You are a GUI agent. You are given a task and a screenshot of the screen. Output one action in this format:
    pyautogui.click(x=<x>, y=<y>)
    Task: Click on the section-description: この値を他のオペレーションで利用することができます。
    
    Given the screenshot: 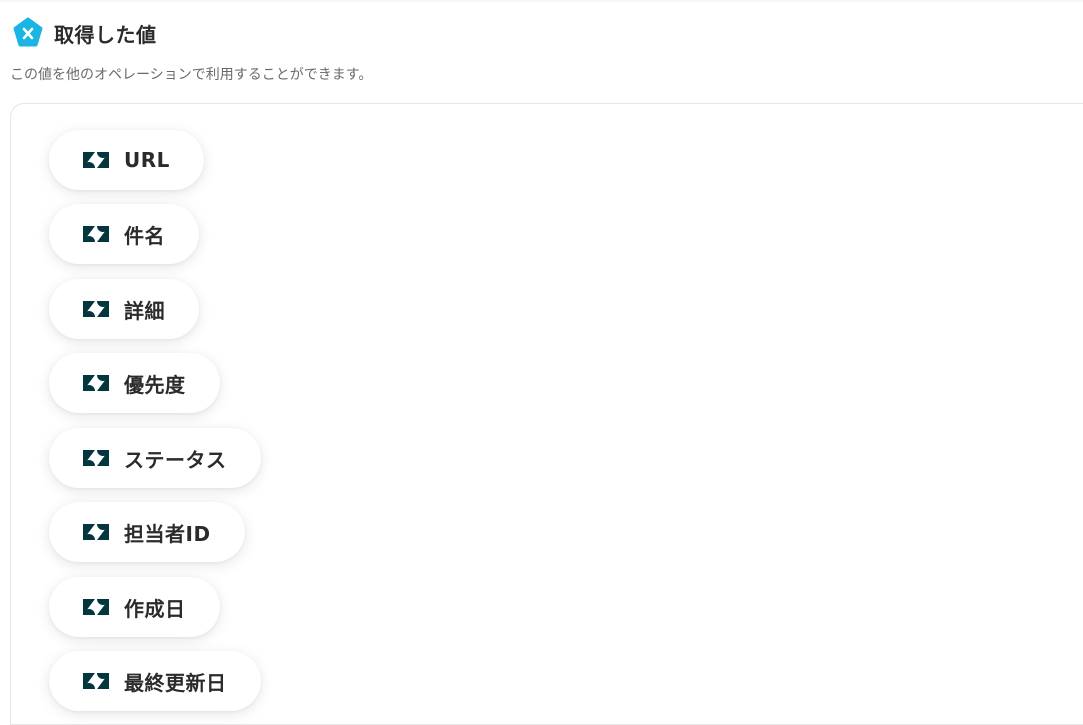 What is the action you would take?
    pyautogui.click(x=191, y=75)
    